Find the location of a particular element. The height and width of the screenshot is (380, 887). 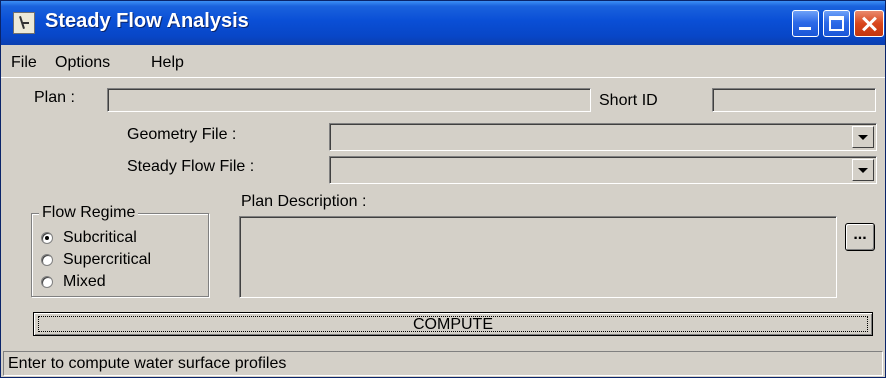

steady-flow-file-label: Steady Flow File : is located at coordinates (191, 166).